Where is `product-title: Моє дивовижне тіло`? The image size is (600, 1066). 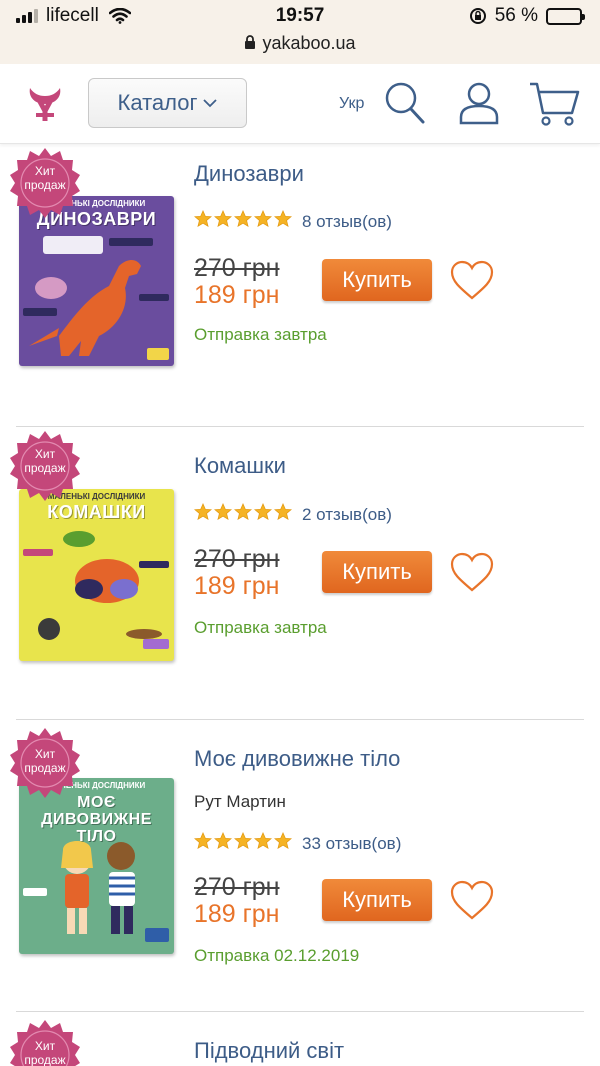
product-title: Моє дивовижне тіло is located at coordinates (297, 759).